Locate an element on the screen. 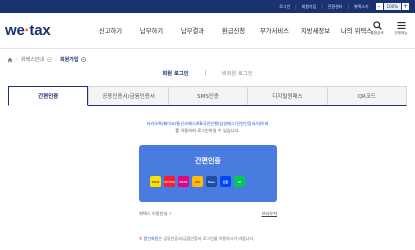 The height and width of the screenshot is (250, 415). zoom-control: - 100% + is located at coordinates (392, 6).